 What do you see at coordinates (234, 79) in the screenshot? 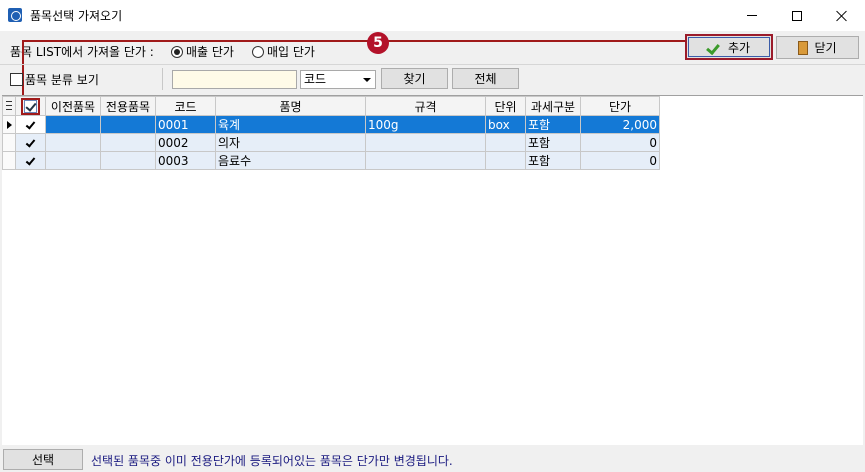
I see `search-input` at bounding box center [234, 79].